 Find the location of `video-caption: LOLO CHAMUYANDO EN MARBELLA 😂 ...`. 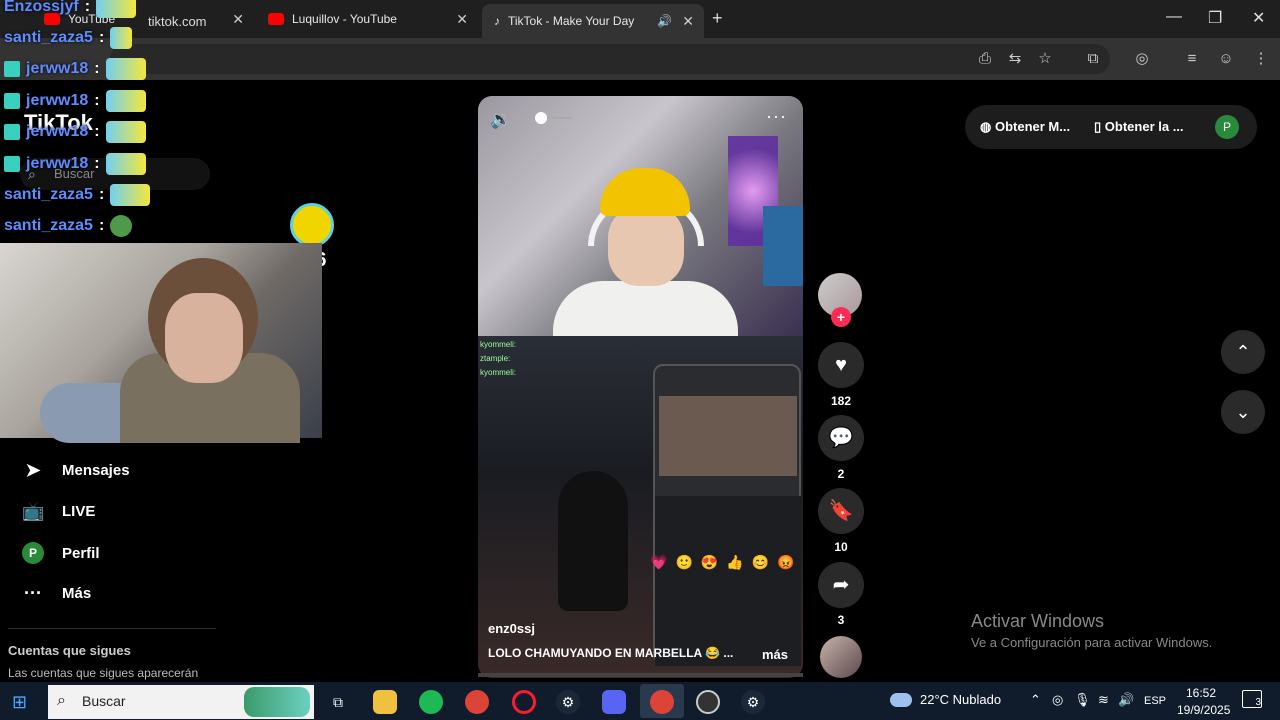

video-caption: LOLO CHAMUYANDO EN MARBELLA 😂 ... is located at coordinates (611, 653).